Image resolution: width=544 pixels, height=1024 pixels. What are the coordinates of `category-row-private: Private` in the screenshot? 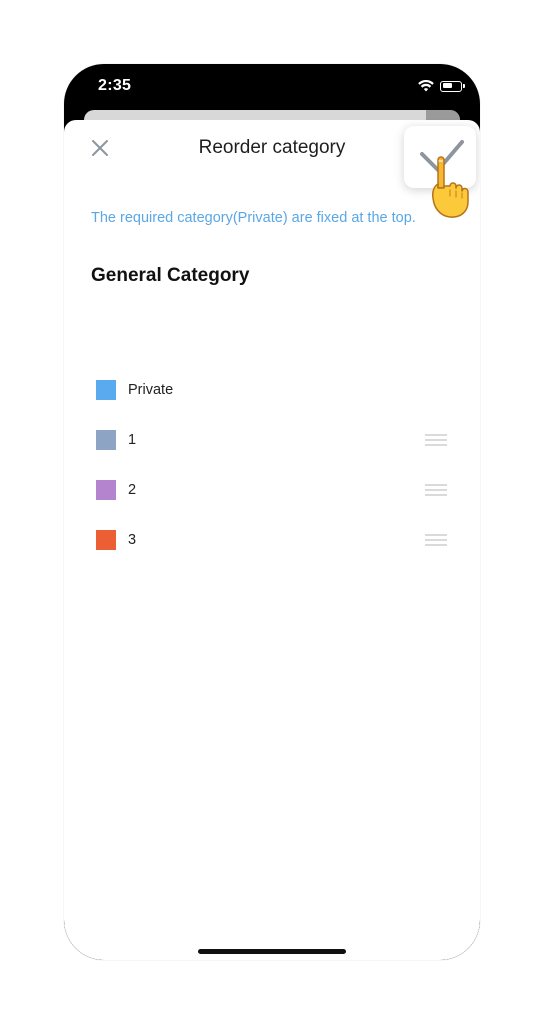 It's located at (272, 390).